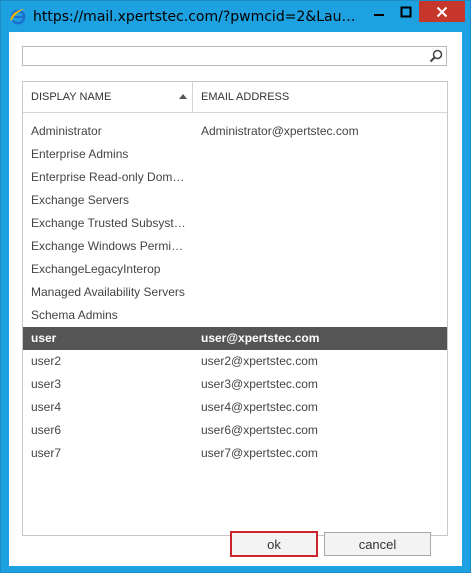  What do you see at coordinates (377, 544) in the screenshot?
I see `cancel-button: cancel` at bounding box center [377, 544].